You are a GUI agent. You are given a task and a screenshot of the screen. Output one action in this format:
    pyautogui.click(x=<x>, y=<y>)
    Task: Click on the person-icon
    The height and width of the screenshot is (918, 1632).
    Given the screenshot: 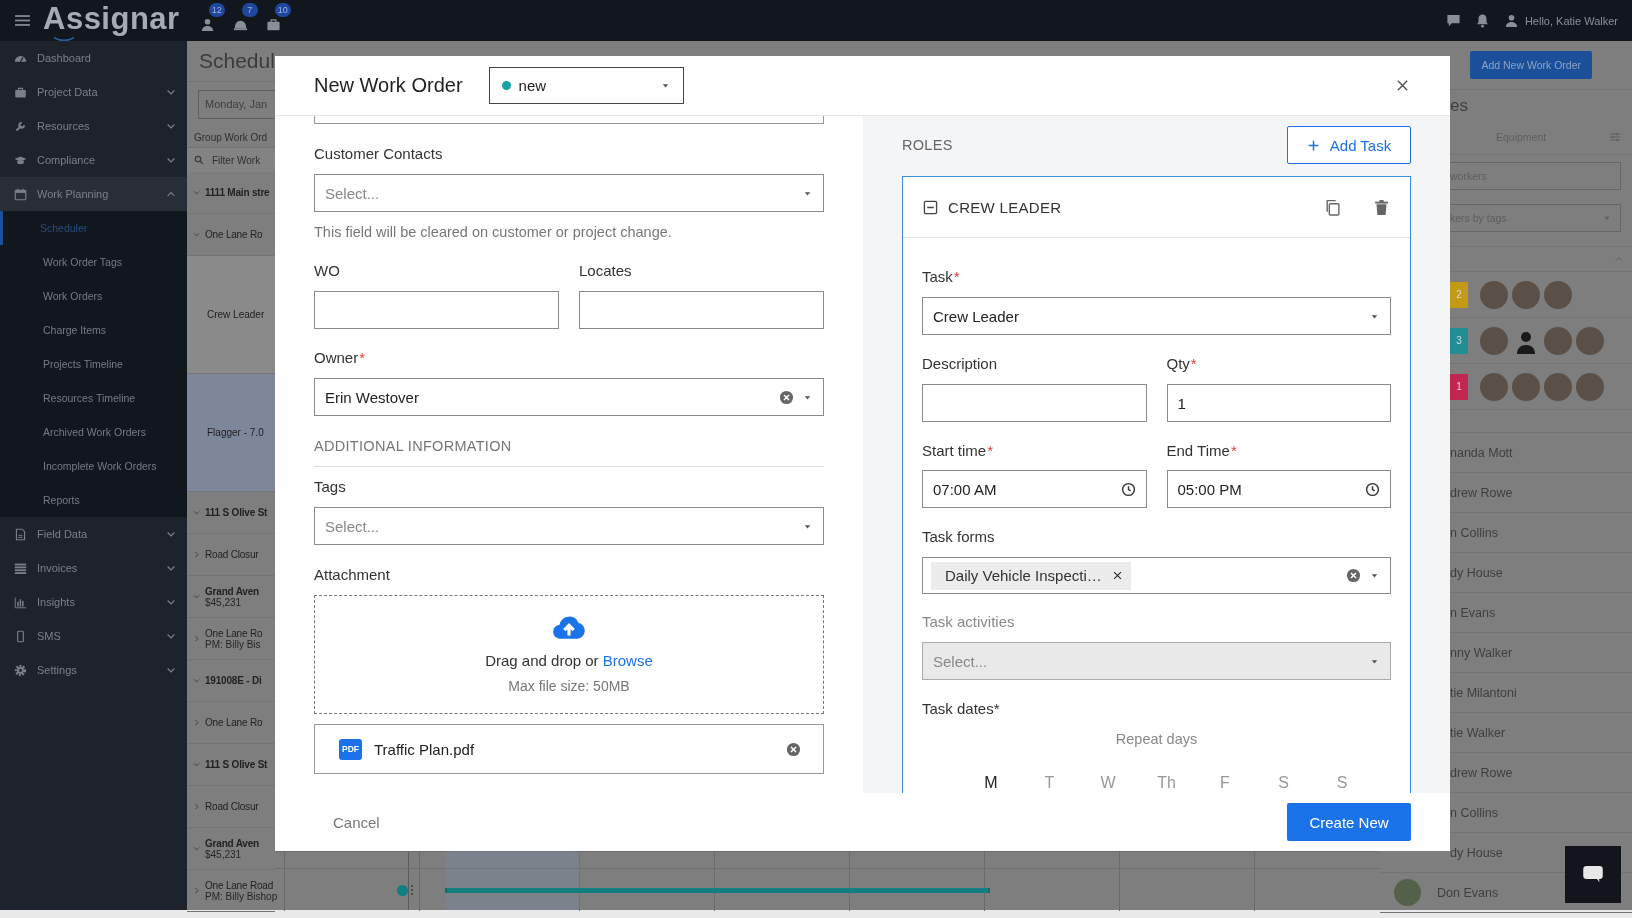 What is the action you would take?
    pyautogui.click(x=207, y=24)
    